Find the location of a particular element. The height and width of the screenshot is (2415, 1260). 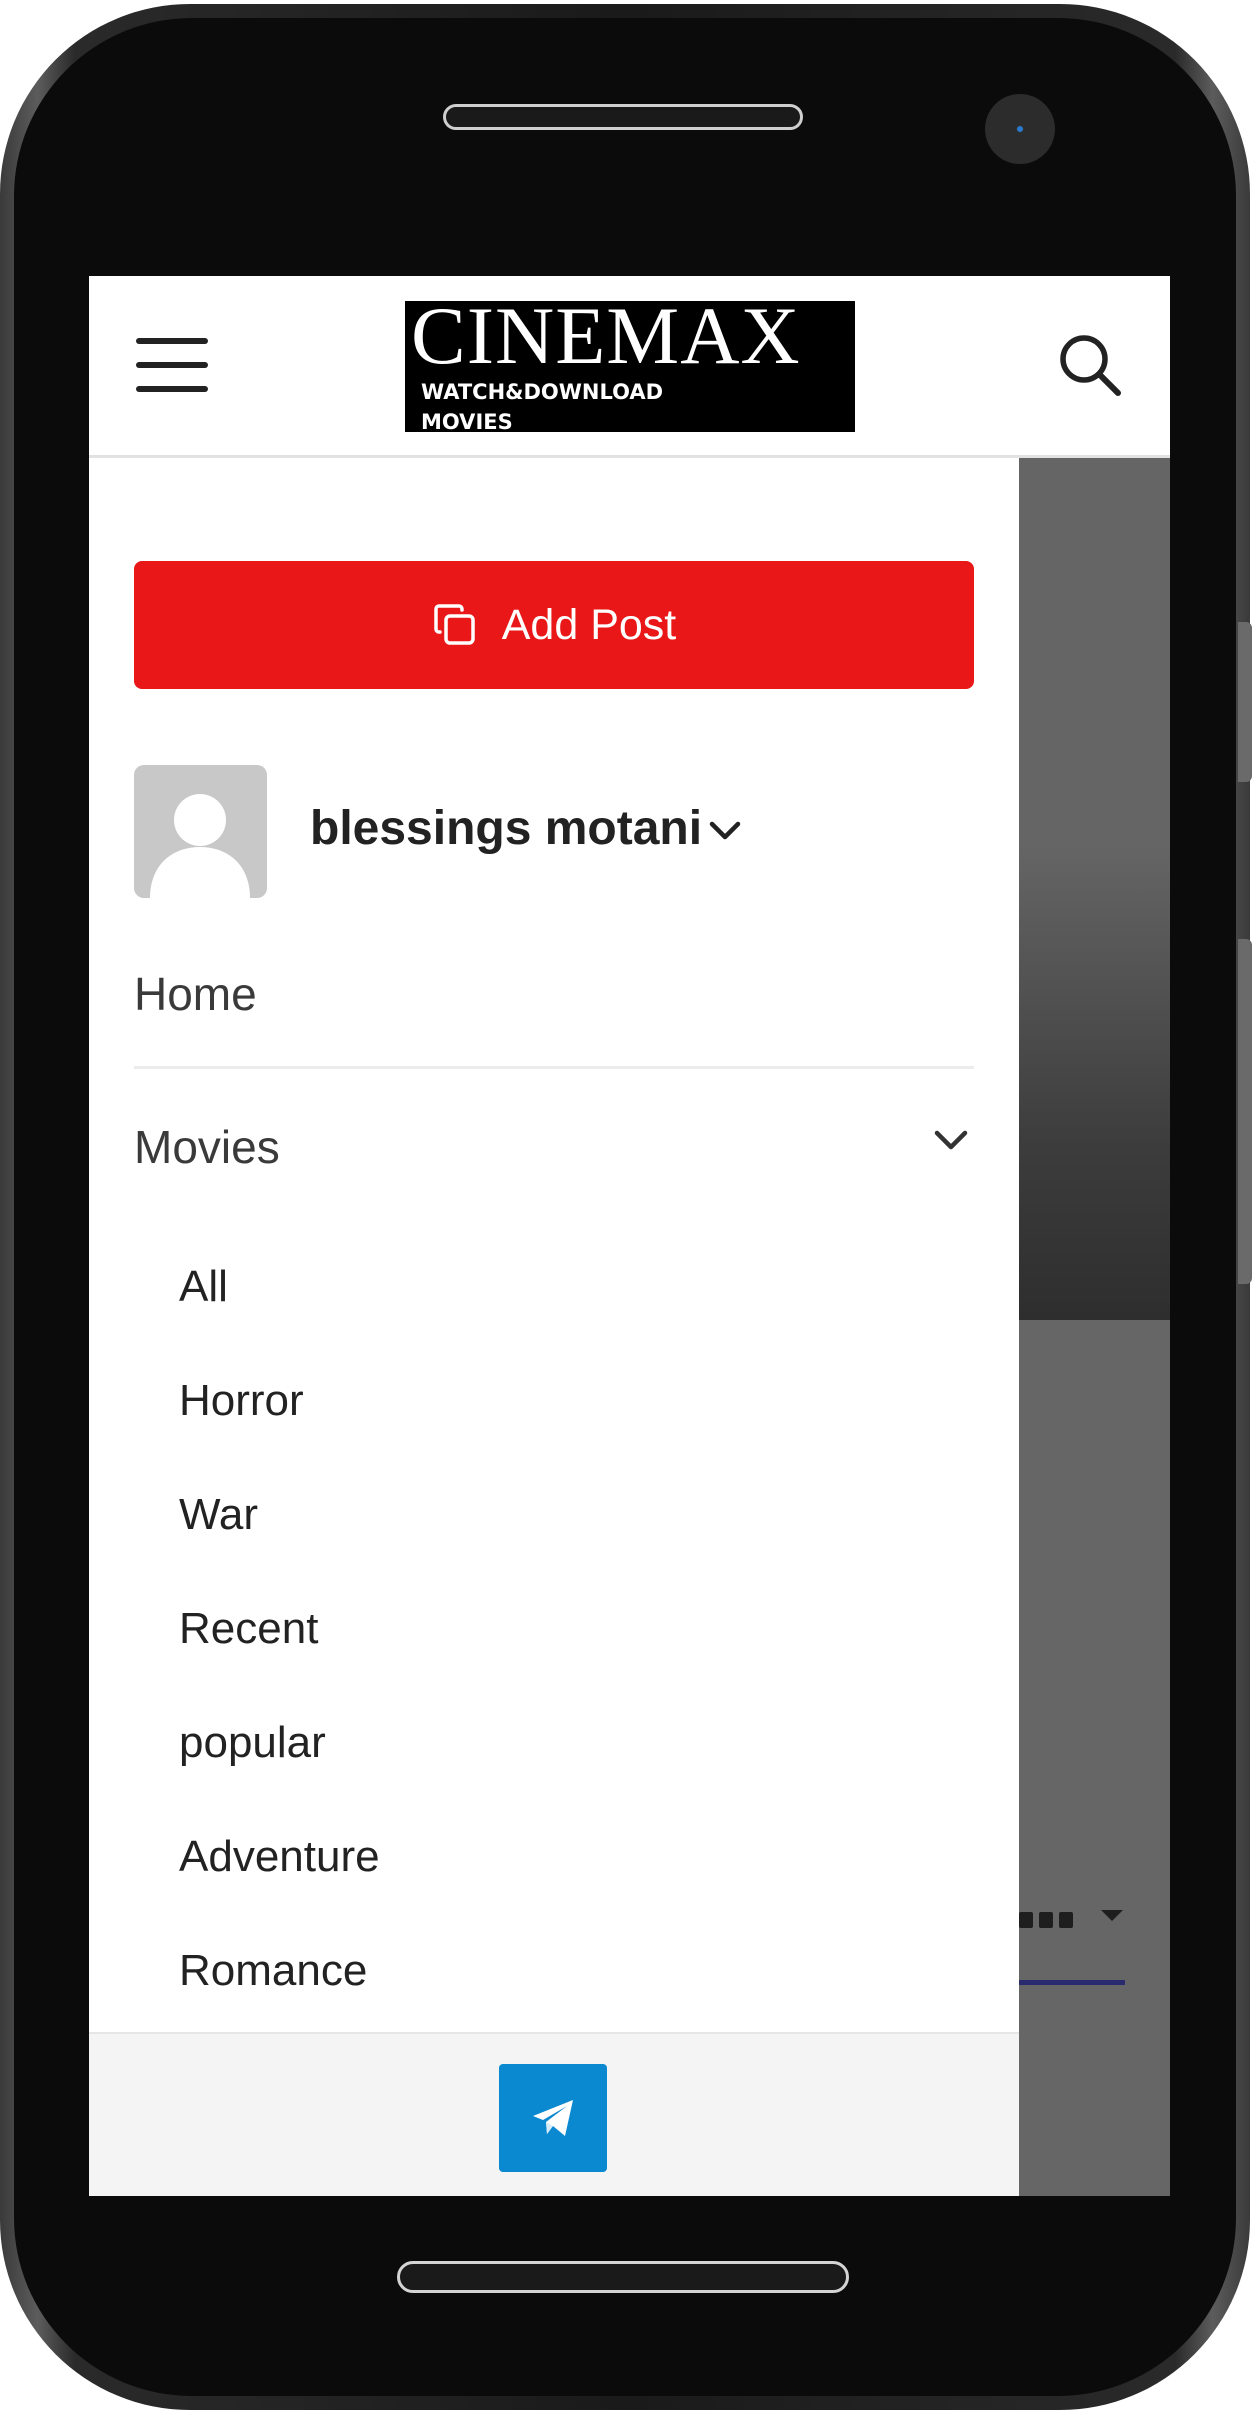

earpiece-speaker is located at coordinates (623, 117).